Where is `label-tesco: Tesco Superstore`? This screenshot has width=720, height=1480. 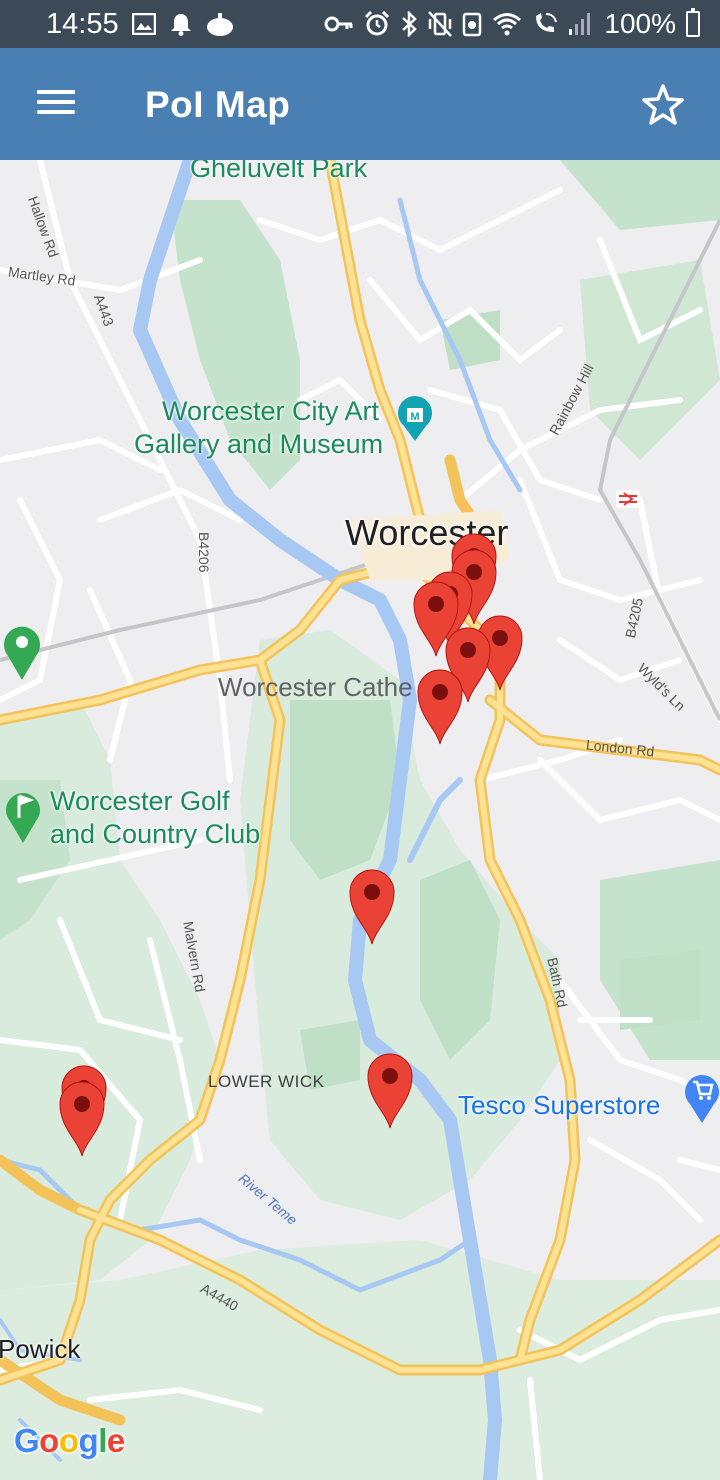 label-tesco: Tesco Superstore is located at coordinates (559, 1105).